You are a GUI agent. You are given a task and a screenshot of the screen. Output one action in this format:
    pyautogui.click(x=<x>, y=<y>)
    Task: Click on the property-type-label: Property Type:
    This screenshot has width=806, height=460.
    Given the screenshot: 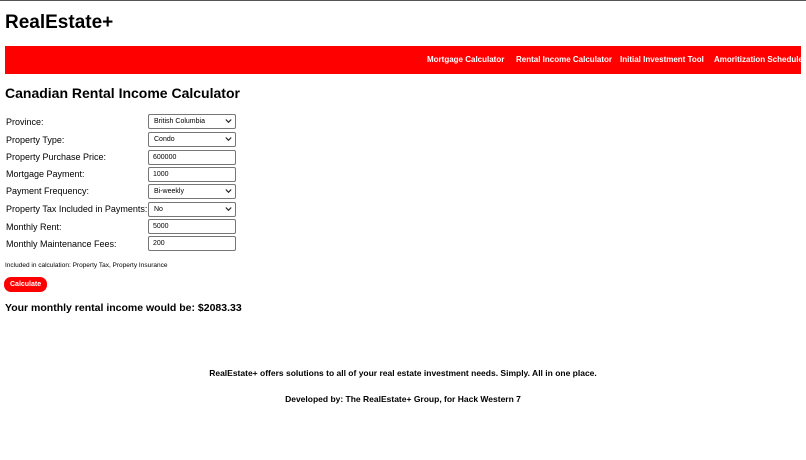 What is the action you would take?
    pyautogui.click(x=35, y=140)
    